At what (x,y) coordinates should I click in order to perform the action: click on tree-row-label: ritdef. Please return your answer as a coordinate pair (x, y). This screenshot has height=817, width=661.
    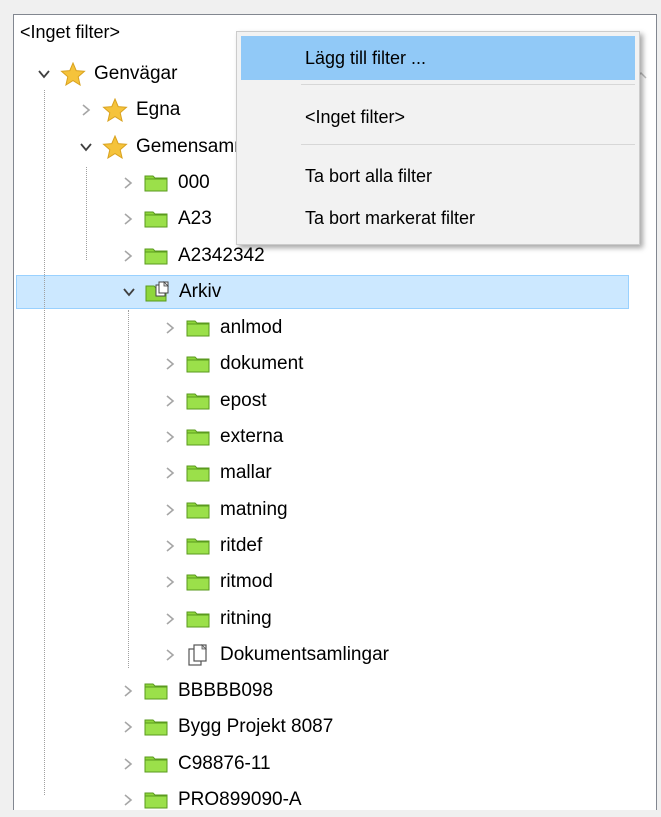
    Looking at the image, I should click on (241, 545).